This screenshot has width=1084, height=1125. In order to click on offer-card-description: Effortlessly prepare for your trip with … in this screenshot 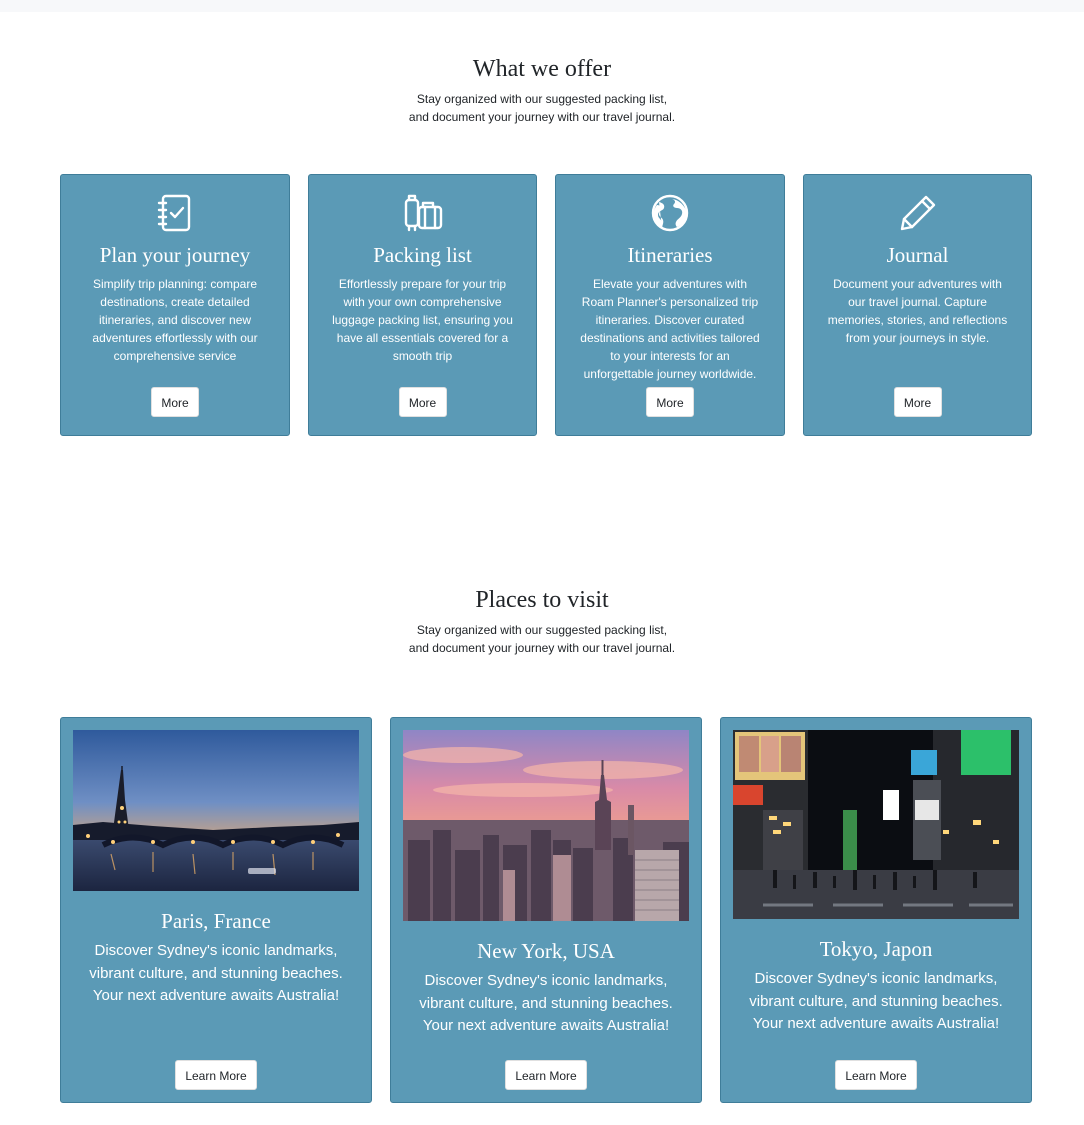, I will do `click(422, 320)`.